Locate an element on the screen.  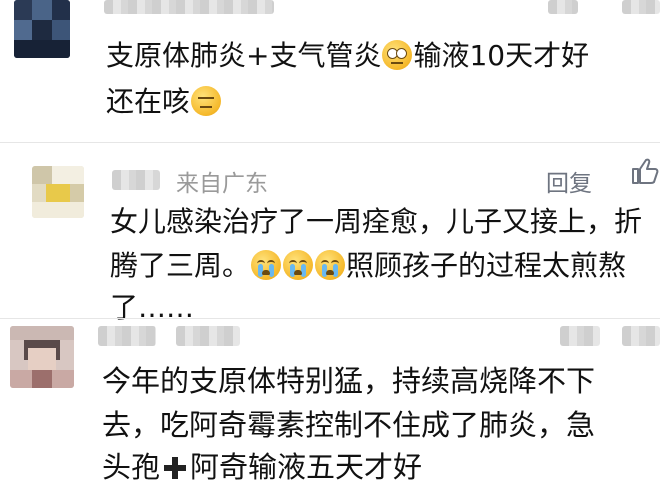
comment-line: 今年的支原体特别猛，持续高烧降不下 is located at coordinates (349, 381).